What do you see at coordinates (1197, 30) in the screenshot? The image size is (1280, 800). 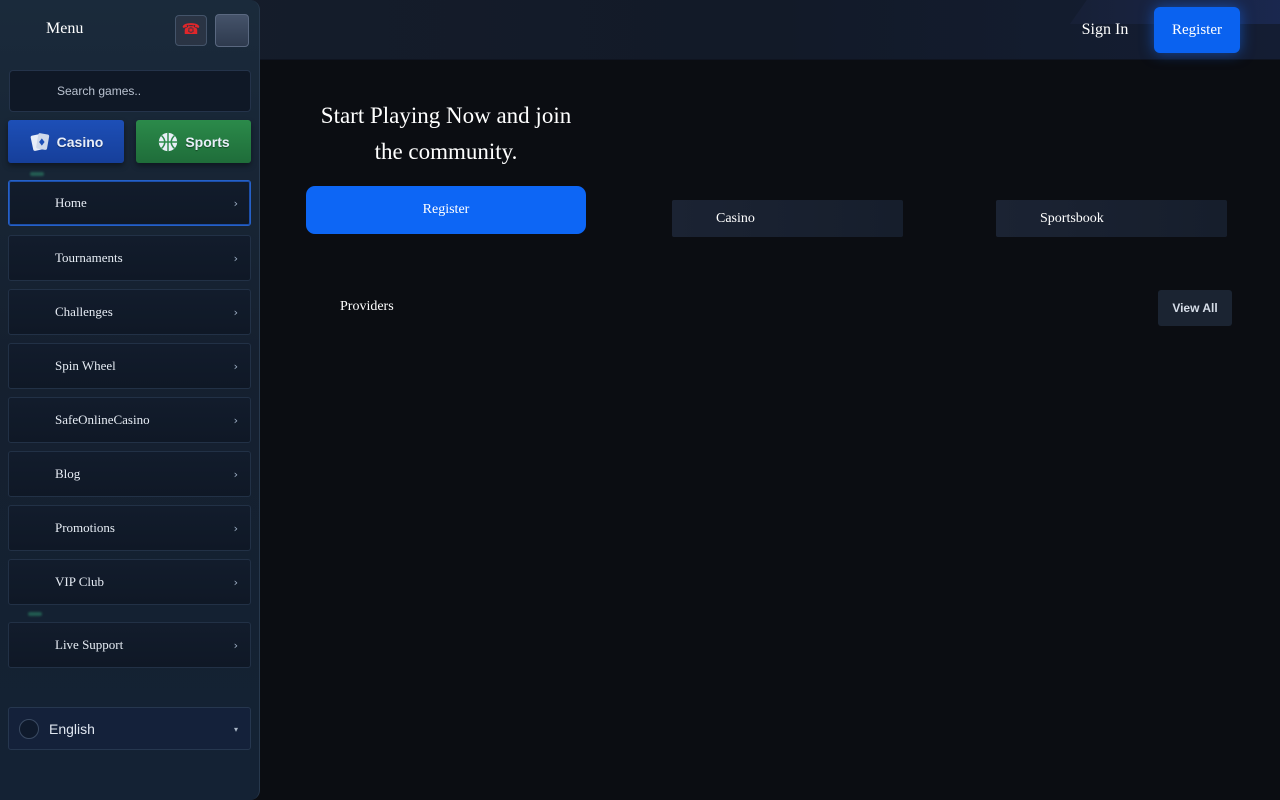 I see `header-register-button: Register` at bounding box center [1197, 30].